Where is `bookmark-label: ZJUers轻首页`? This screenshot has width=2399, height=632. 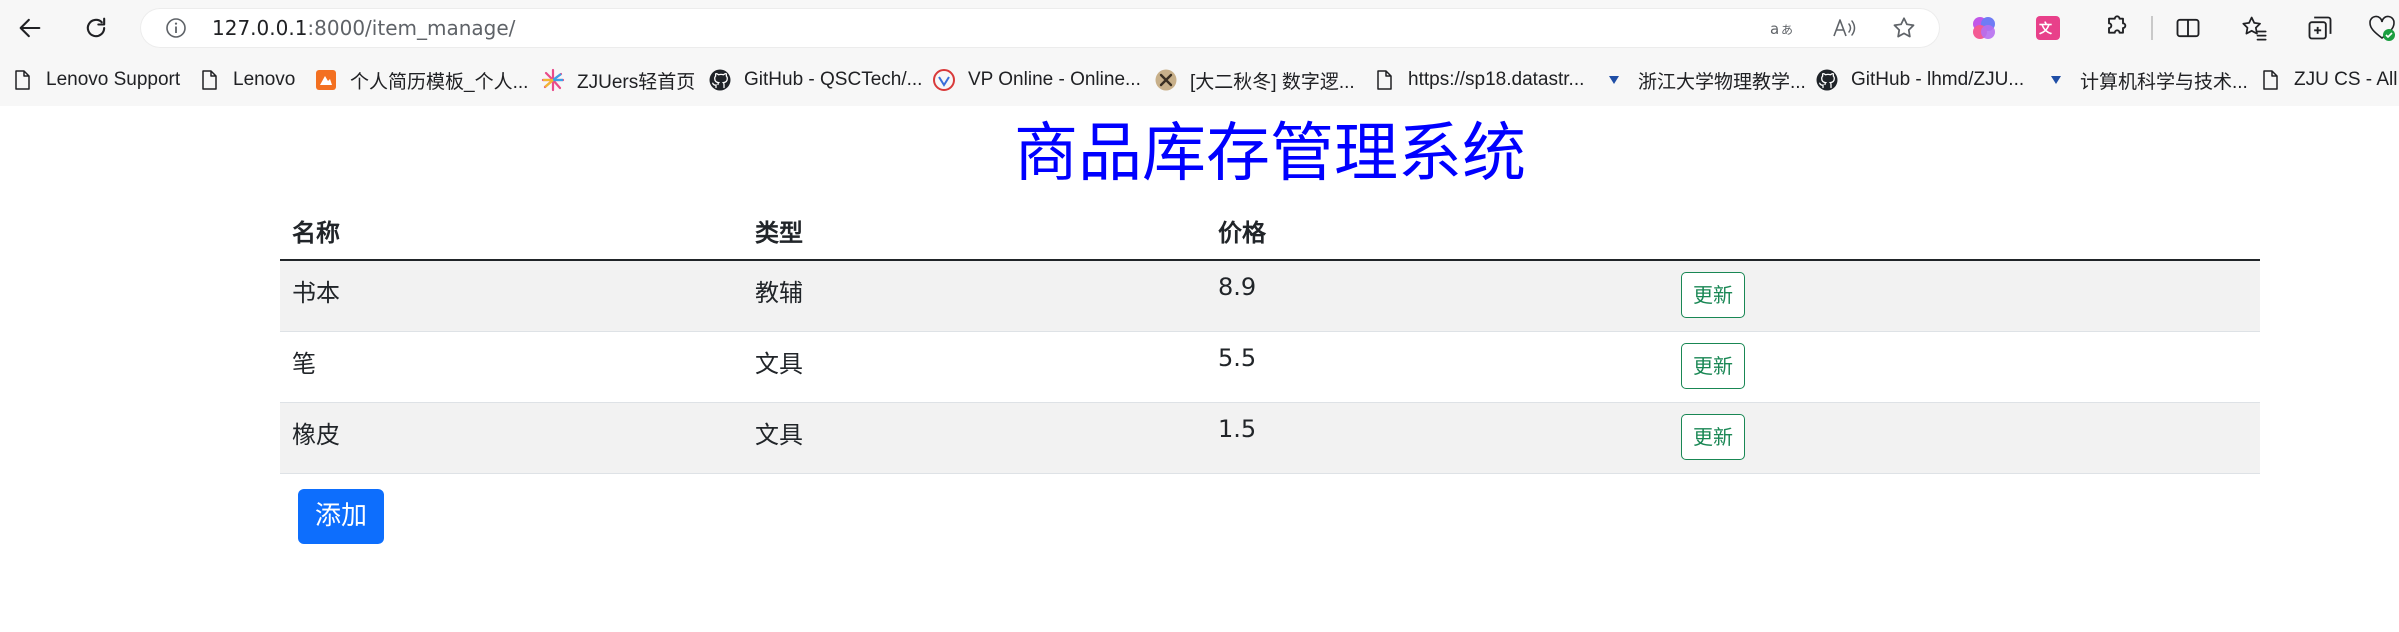
bookmark-label: ZJUers轻首页 is located at coordinates (636, 82).